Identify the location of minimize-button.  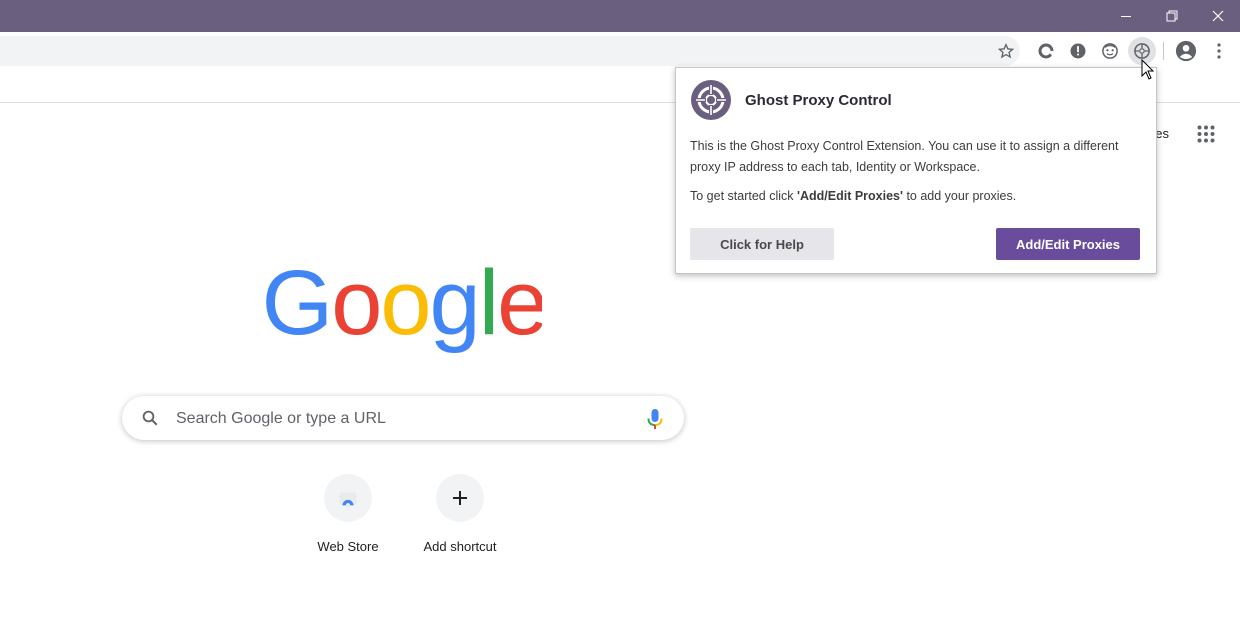
(1126, 16).